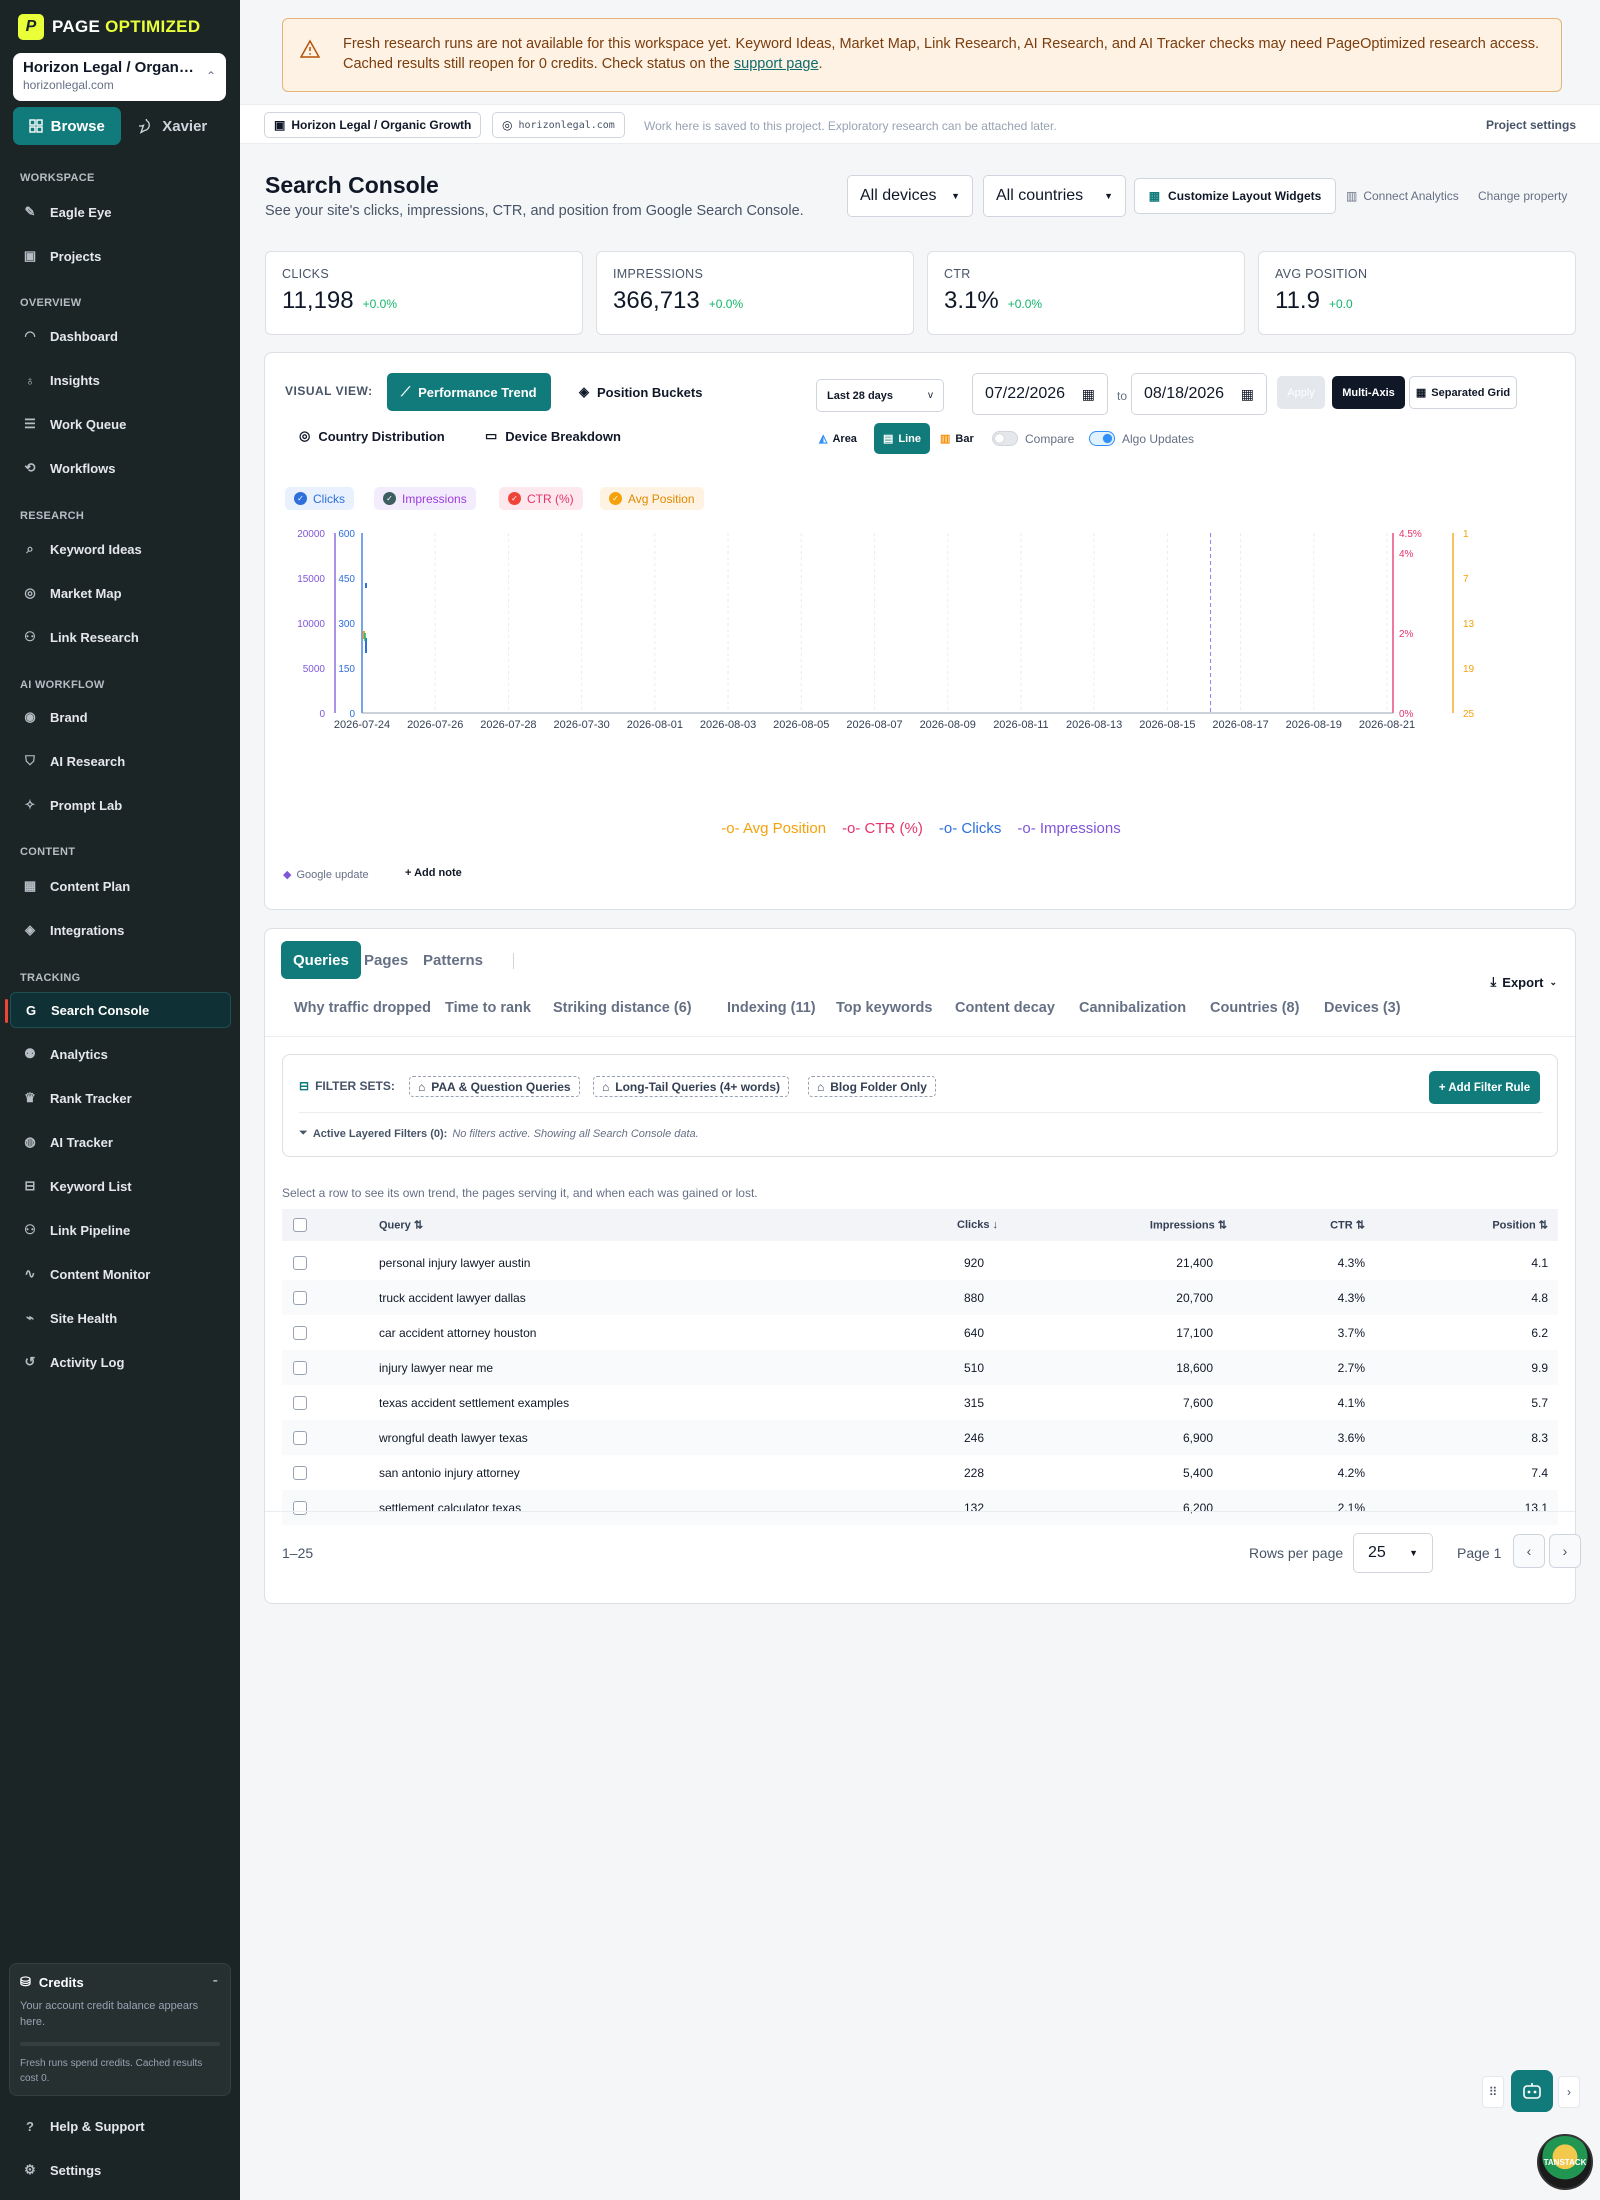  What do you see at coordinates (453, 960) in the screenshot?
I see `tab-patterns: Patterns` at bounding box center [453, 960].